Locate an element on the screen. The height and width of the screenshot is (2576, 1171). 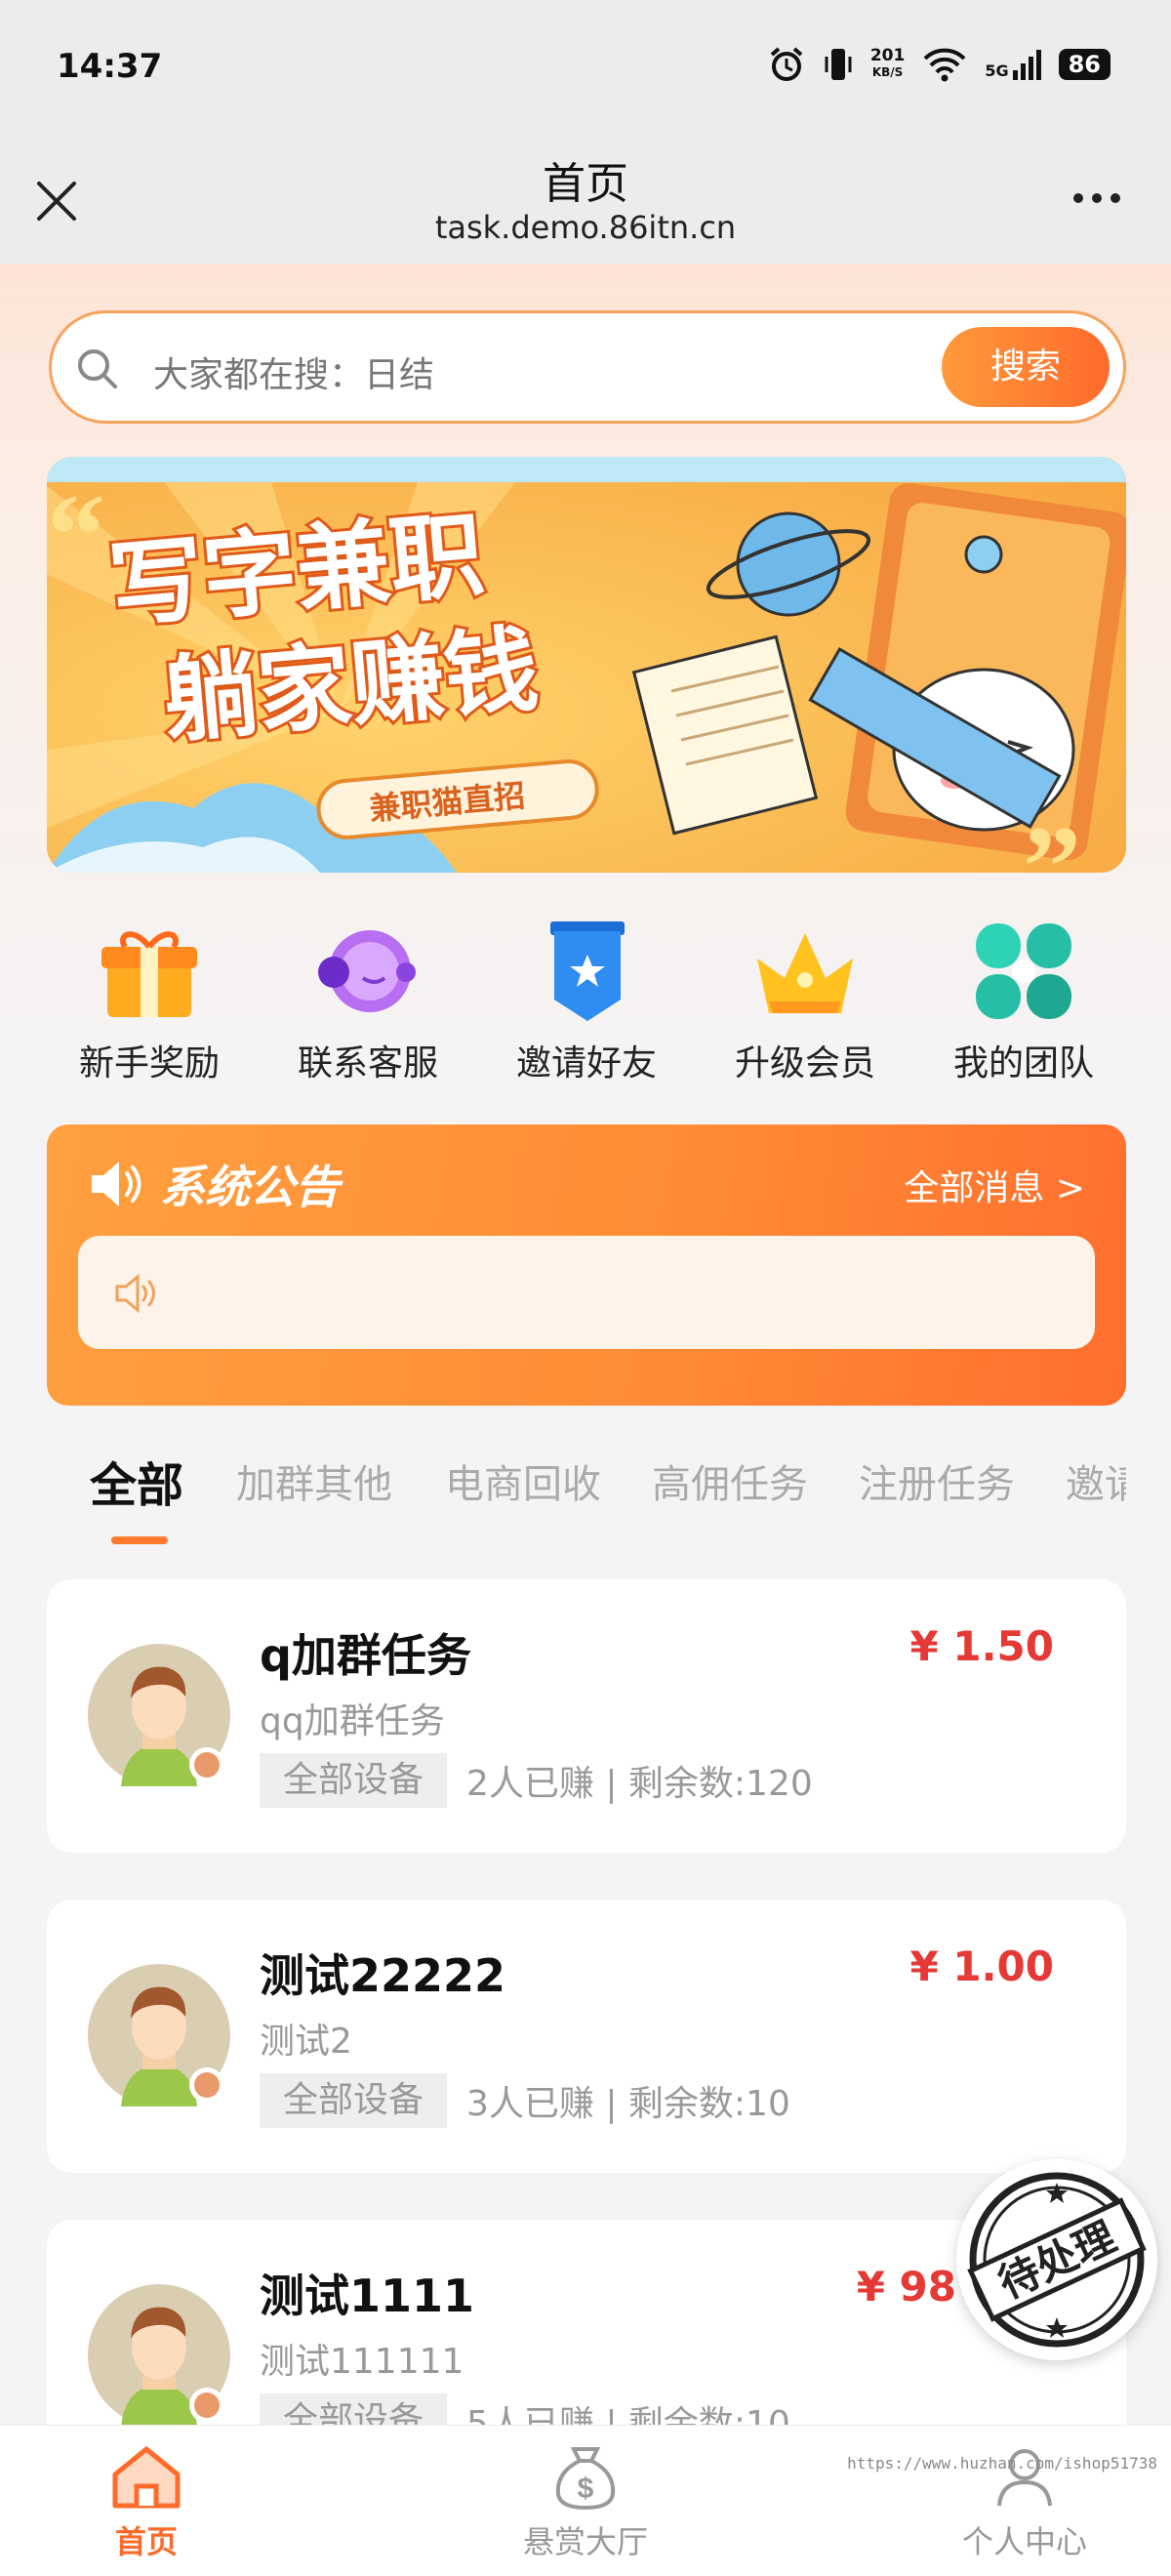
quick-actions: 新手奖励 联系客服 邀请好友 升级会员 我的团队 is located at coordinates (586, 1005).